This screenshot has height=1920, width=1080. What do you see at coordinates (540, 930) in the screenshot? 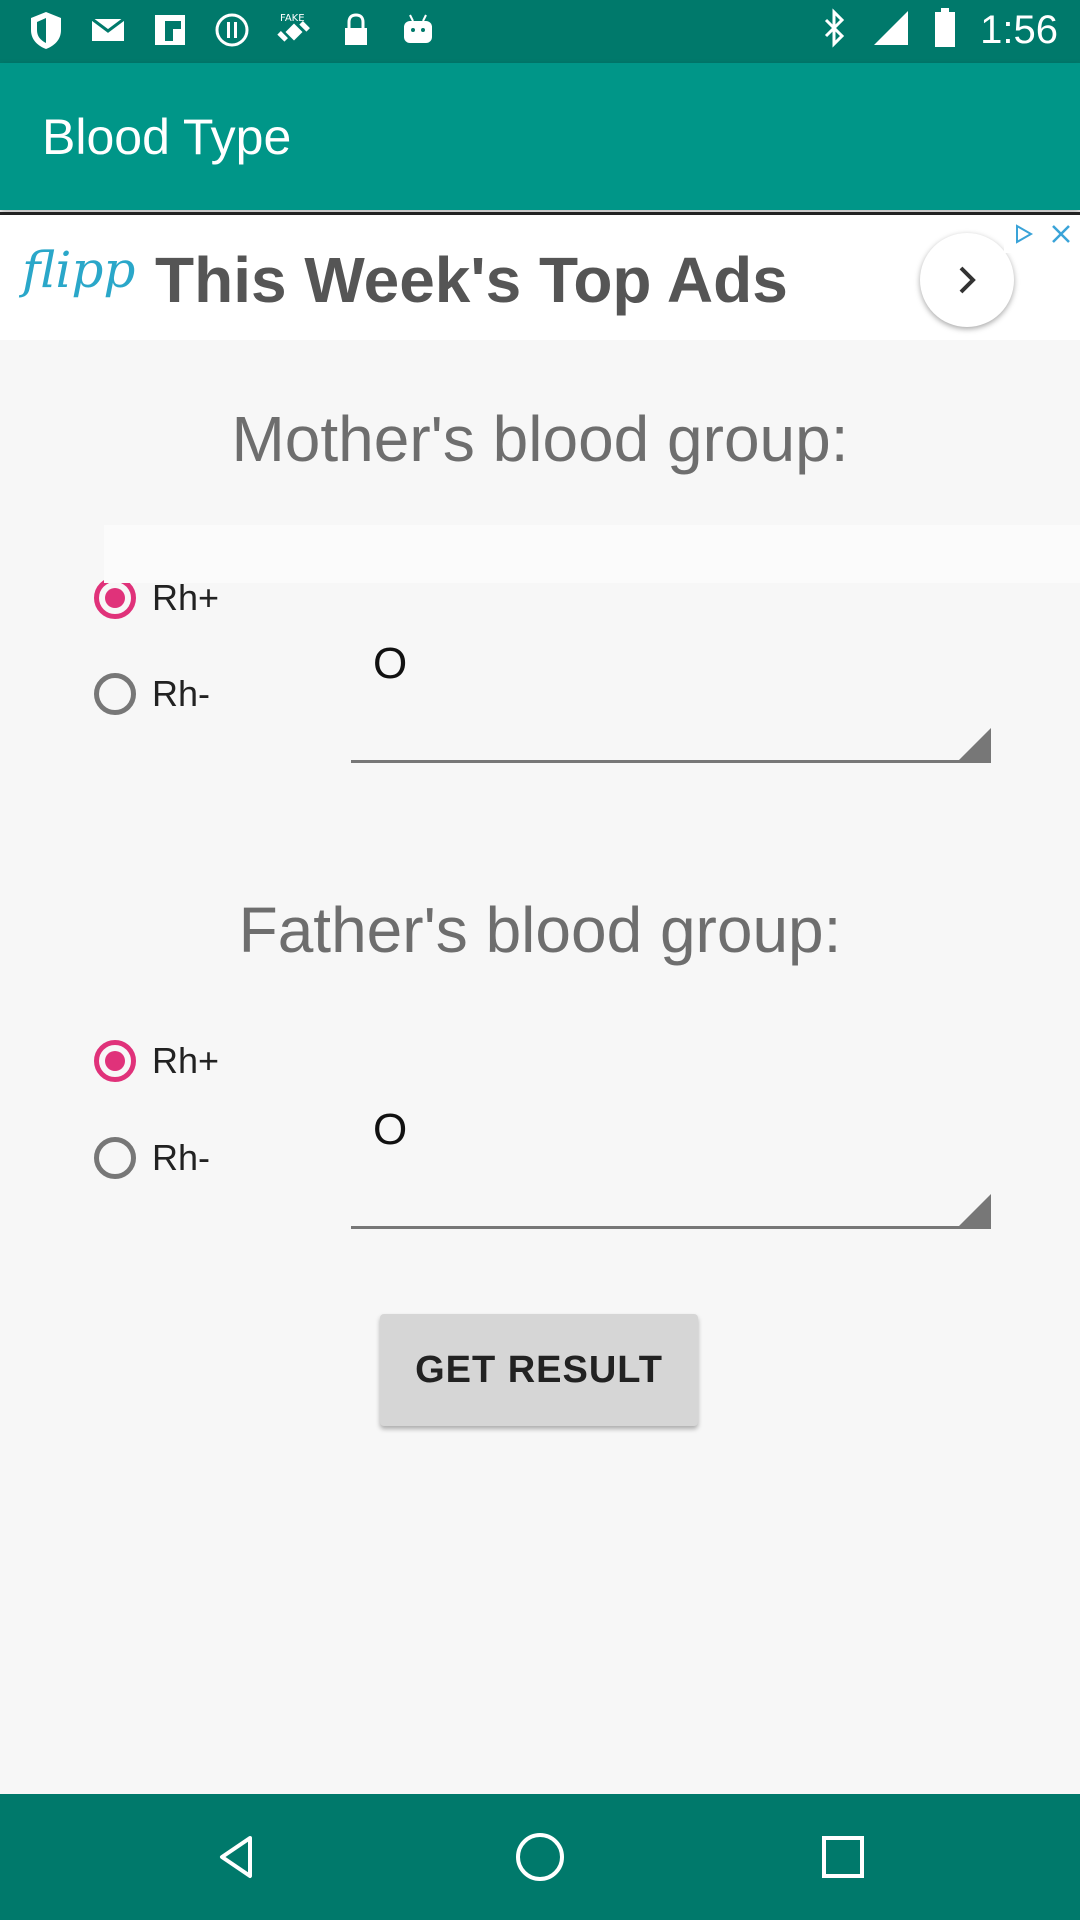
I see `father-section-title: Father's blood group:` at bounding box center [540, 930].